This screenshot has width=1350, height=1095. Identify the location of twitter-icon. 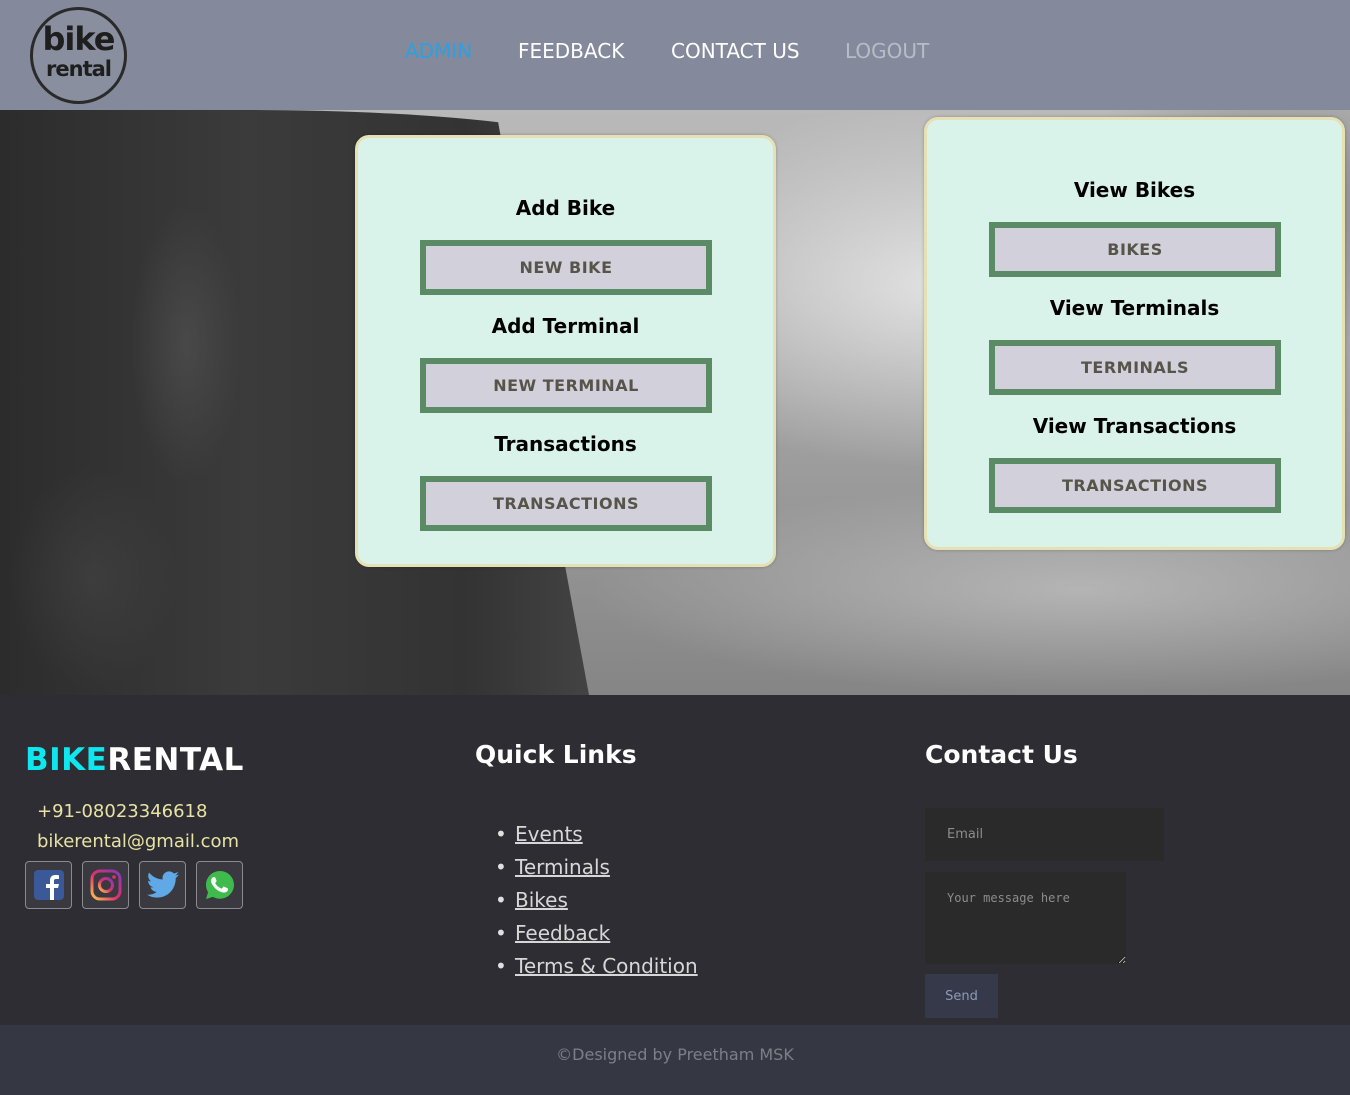
(162, 884).